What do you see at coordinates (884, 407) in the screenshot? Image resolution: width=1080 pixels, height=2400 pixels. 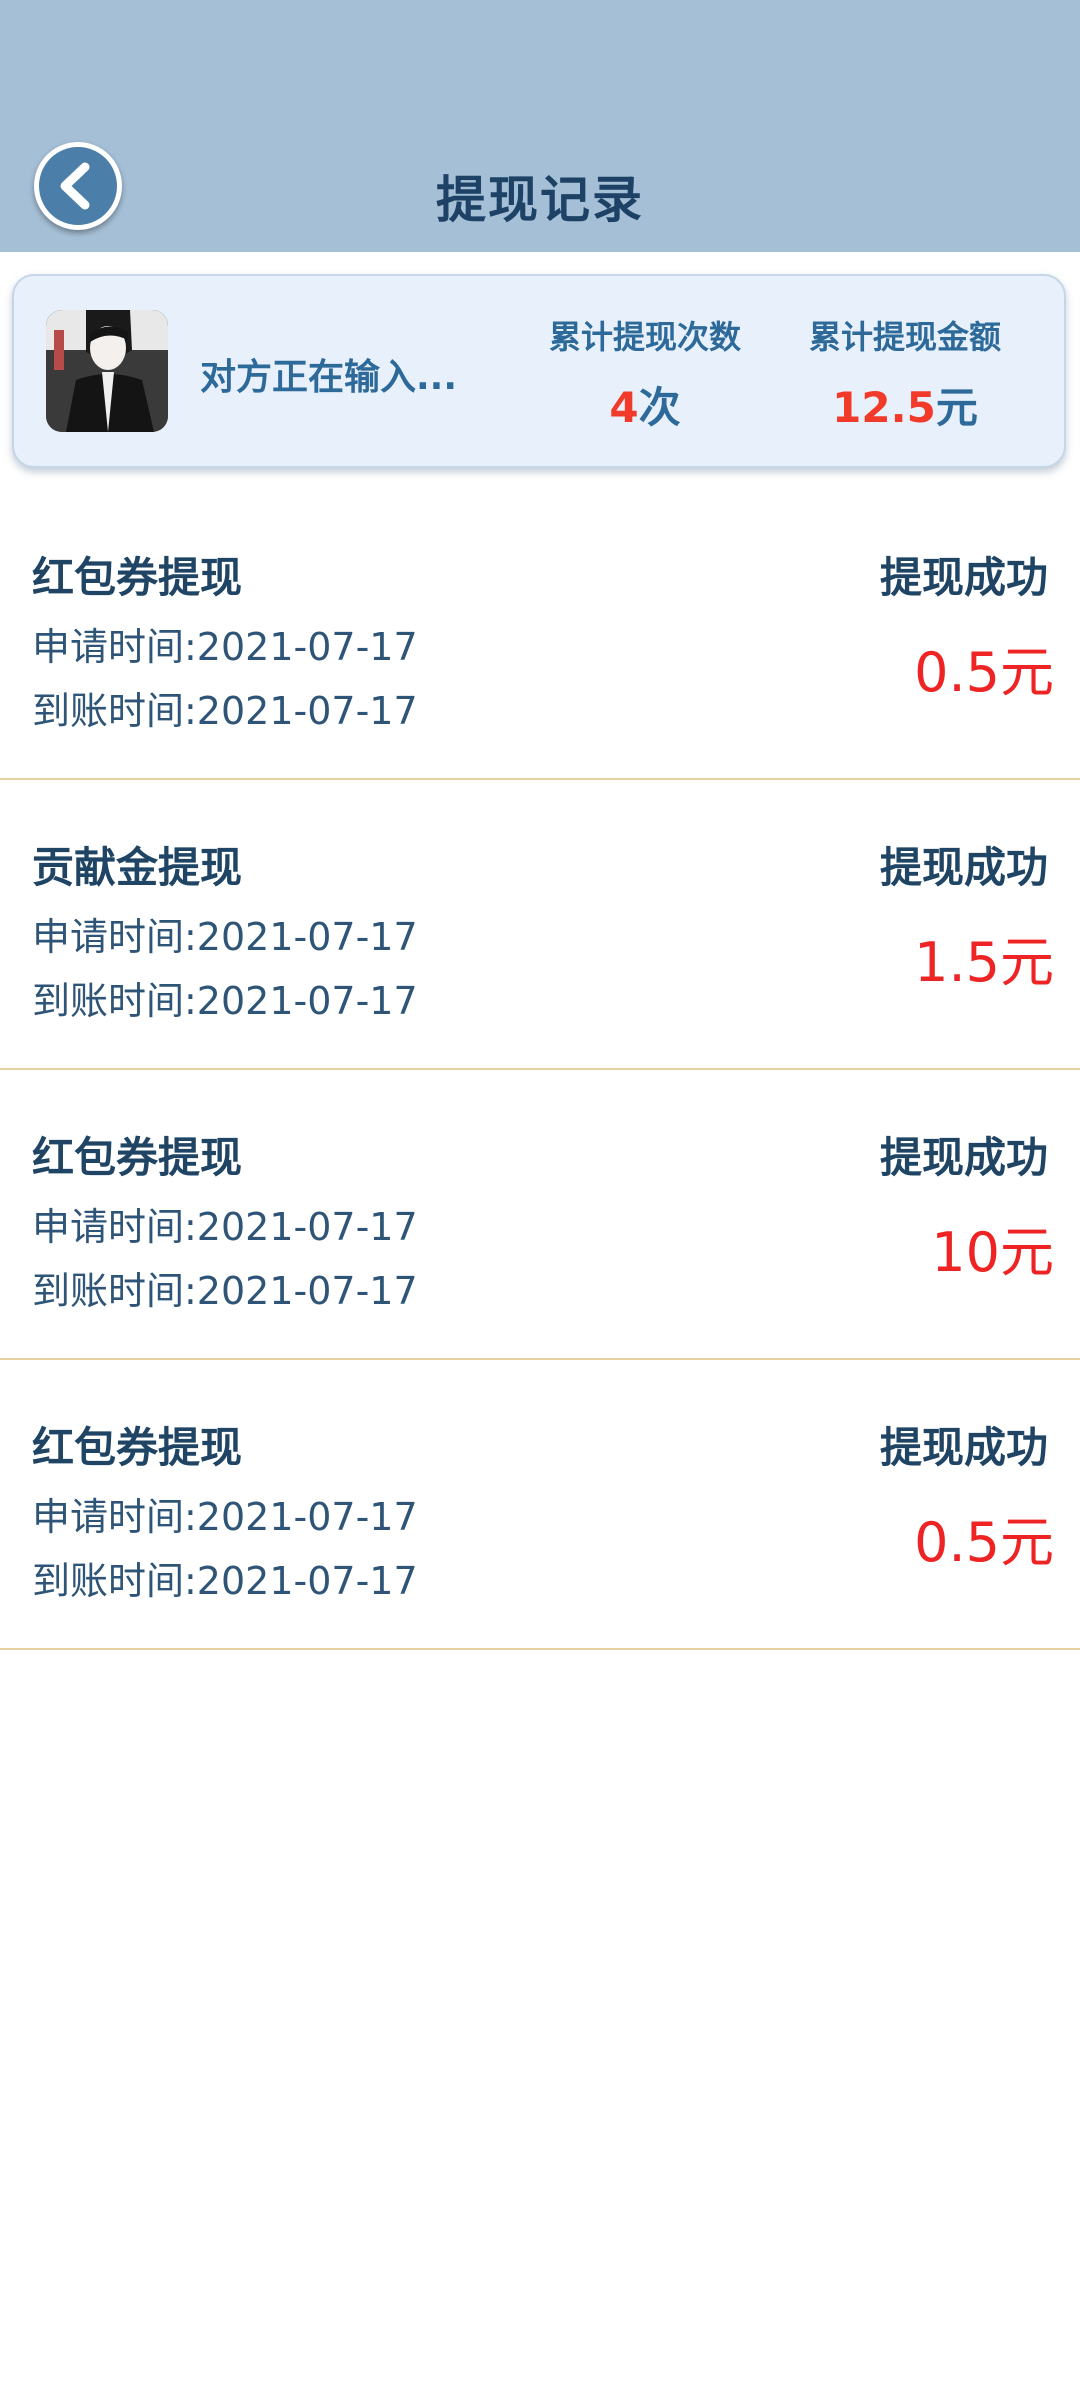 I see `total-amount-number: 12.5` at bounding box center [884, 407].